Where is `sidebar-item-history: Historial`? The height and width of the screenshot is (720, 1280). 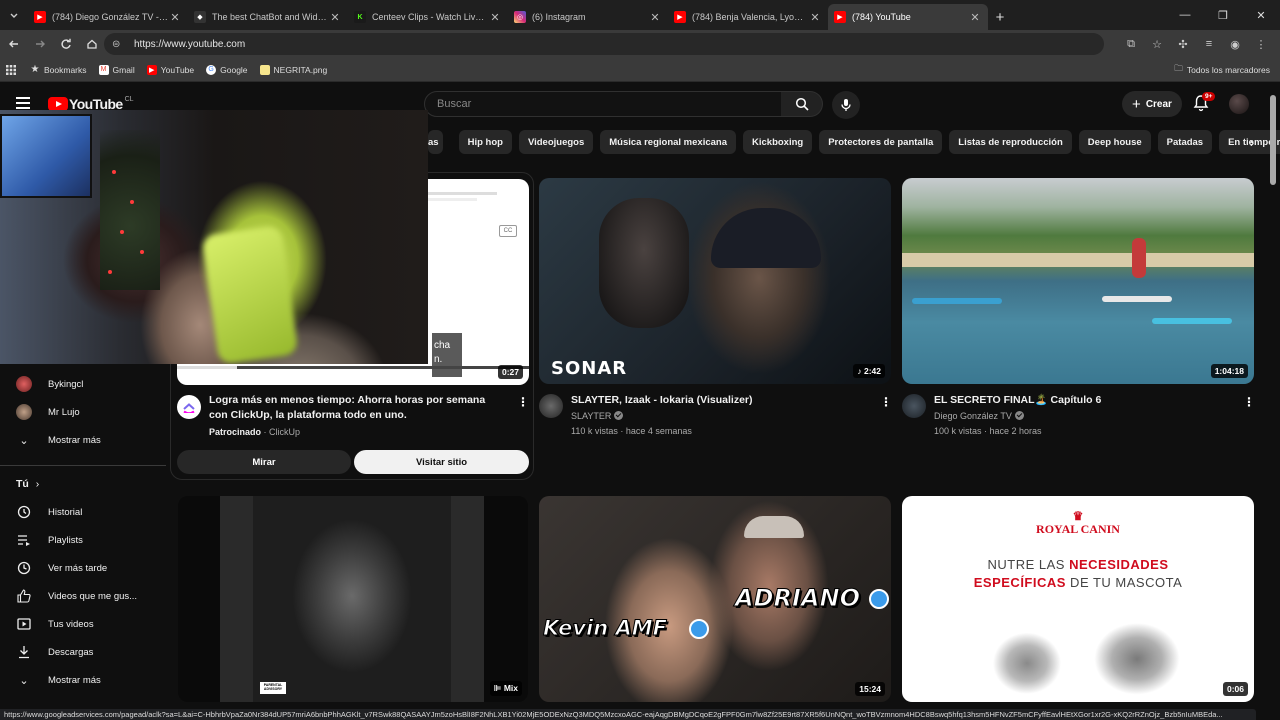
sidebar-item-history: Historial is located at coordinates (83, 512).